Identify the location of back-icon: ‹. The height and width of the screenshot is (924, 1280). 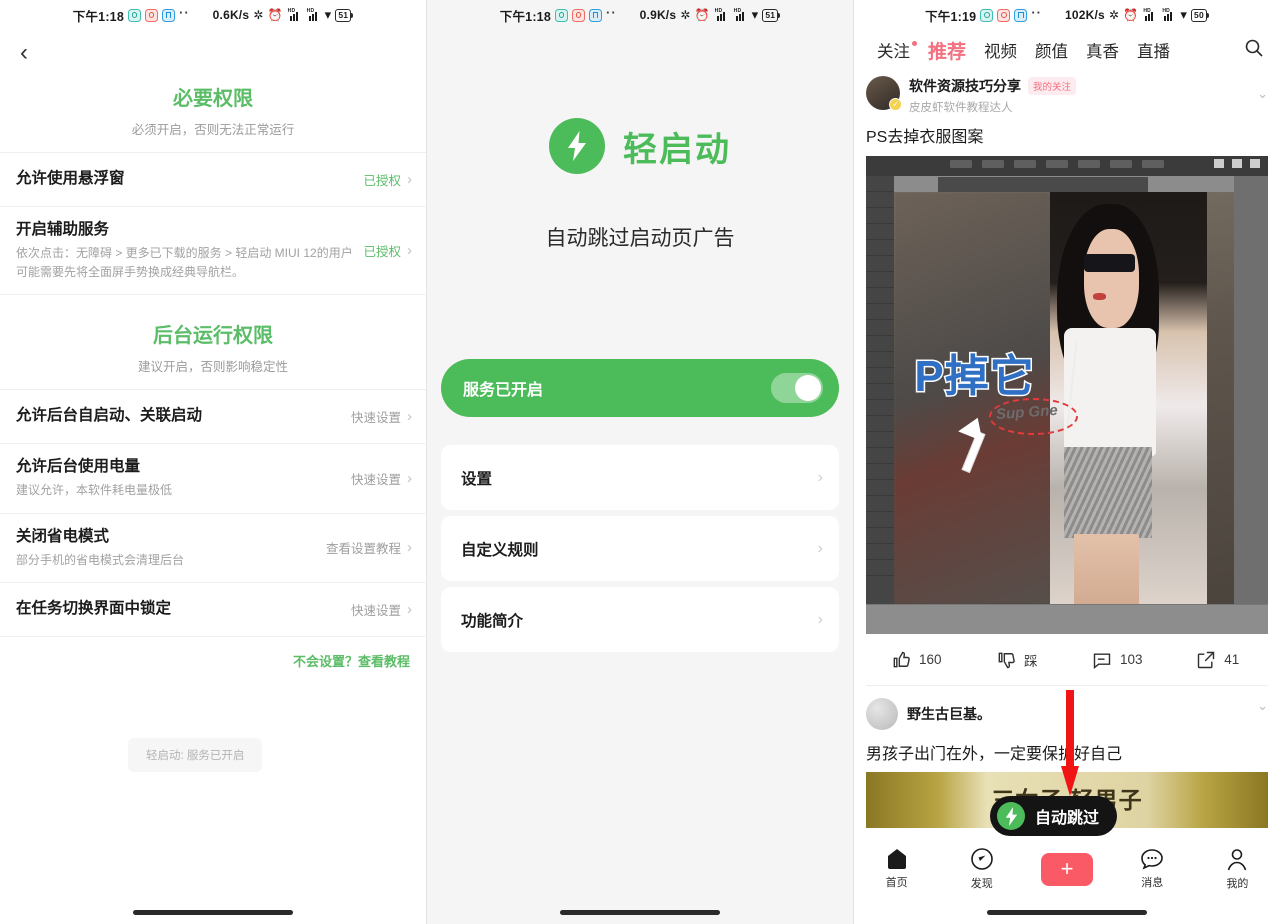
(24, 53).